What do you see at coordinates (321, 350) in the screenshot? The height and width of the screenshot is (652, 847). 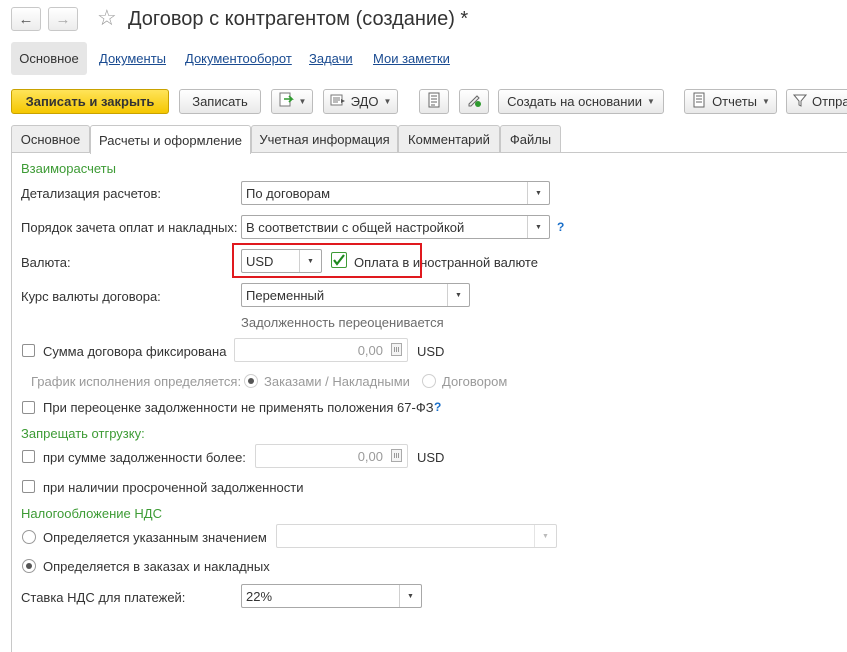 I see `fixed-sum-field: 0,00` at bounding box center [321, 350].